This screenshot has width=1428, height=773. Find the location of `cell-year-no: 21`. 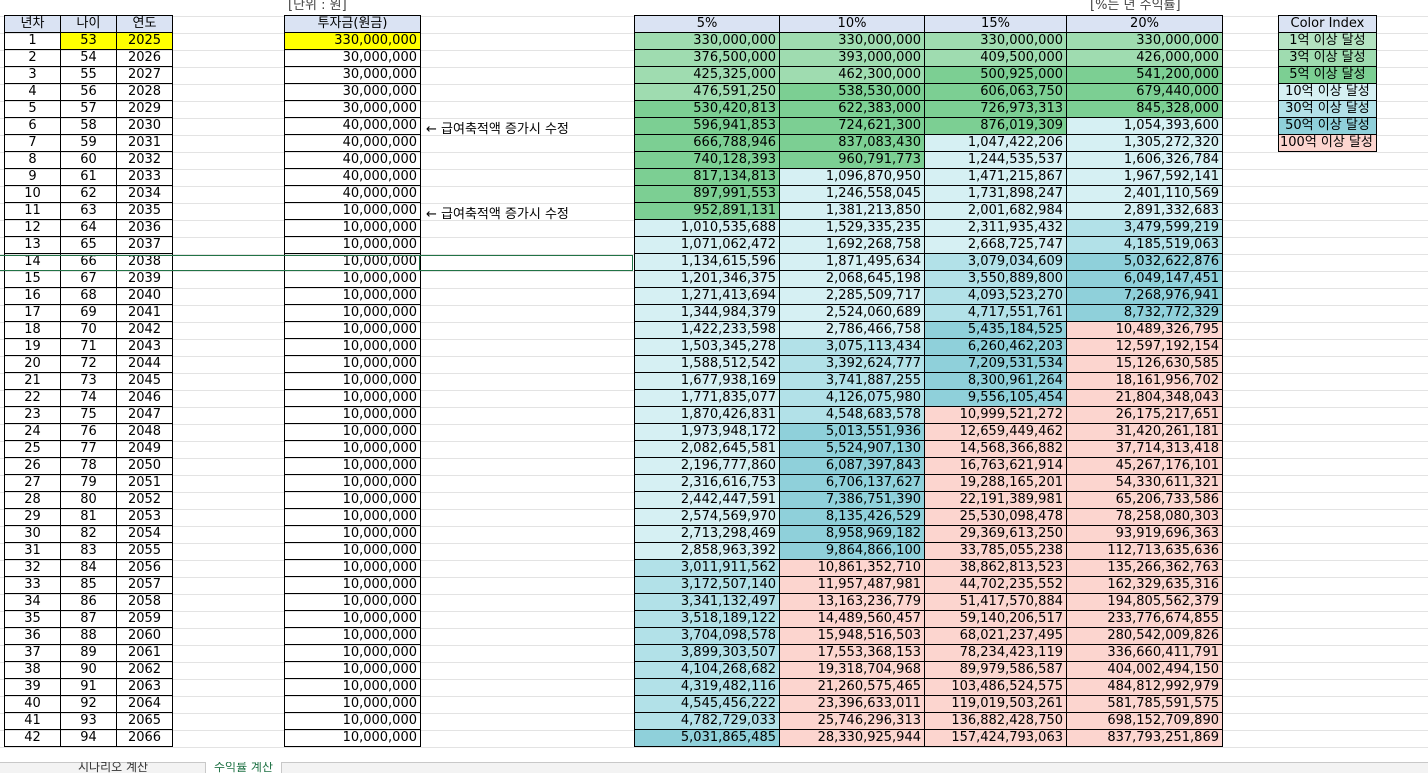

cell-year-no: 21 is located at coordinates (32, 381).